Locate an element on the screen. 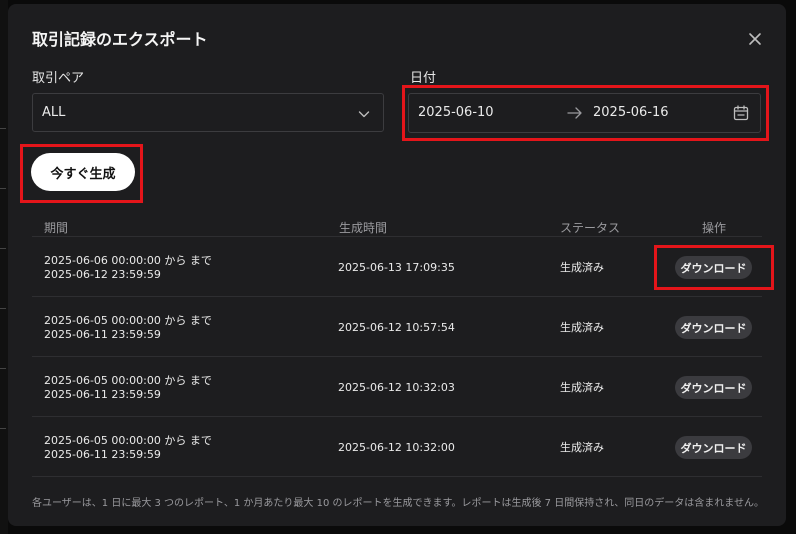 This screenshot has width=796, height=534. date-range-picker: 2025-06-10 2025-06-16 is located at coordinates (584, 113).